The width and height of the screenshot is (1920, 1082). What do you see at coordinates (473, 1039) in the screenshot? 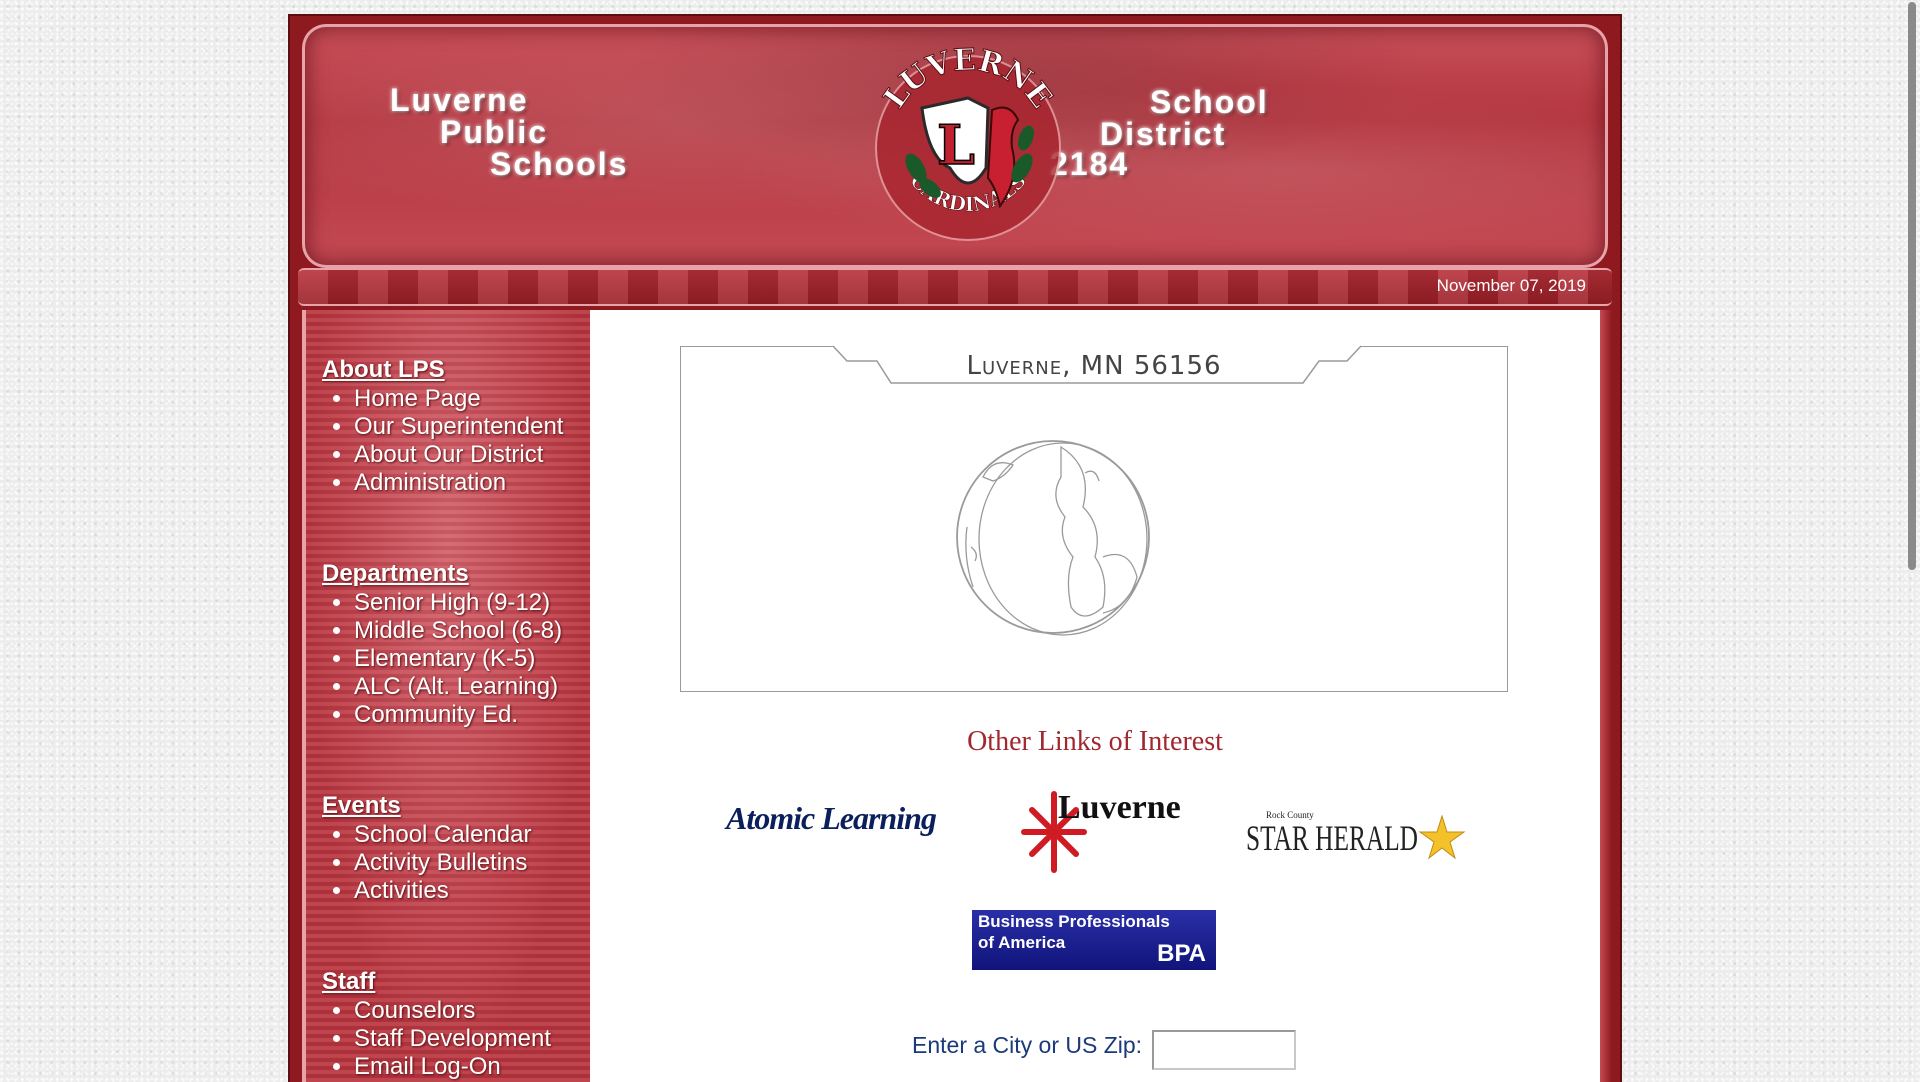
I see `nav-item-staff-development: Staff Development` at bounding box center [473, 1039].